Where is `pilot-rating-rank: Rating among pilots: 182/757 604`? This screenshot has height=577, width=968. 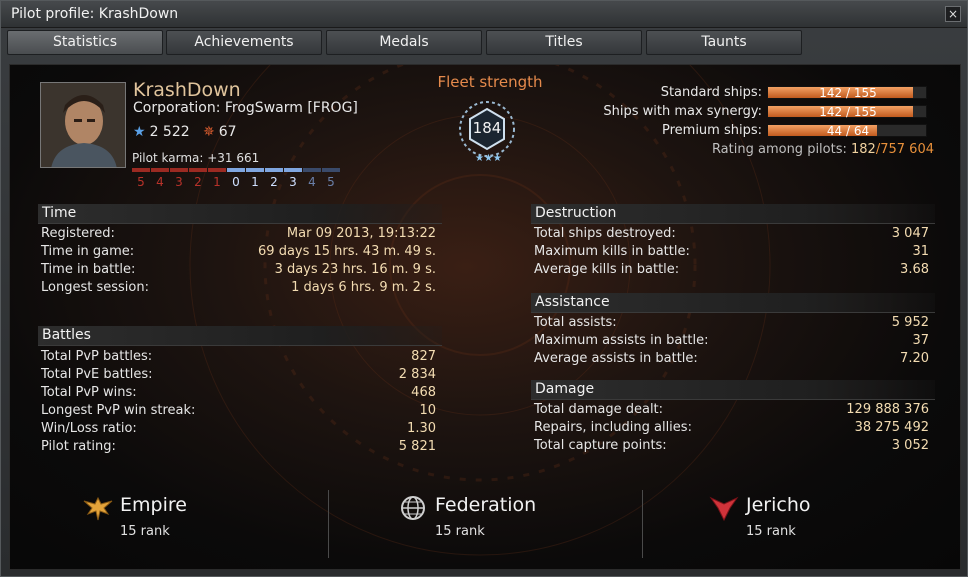 pilot-rating-rank: Rating among pilots: 182/757 604 is located at coordinates (823, 149).